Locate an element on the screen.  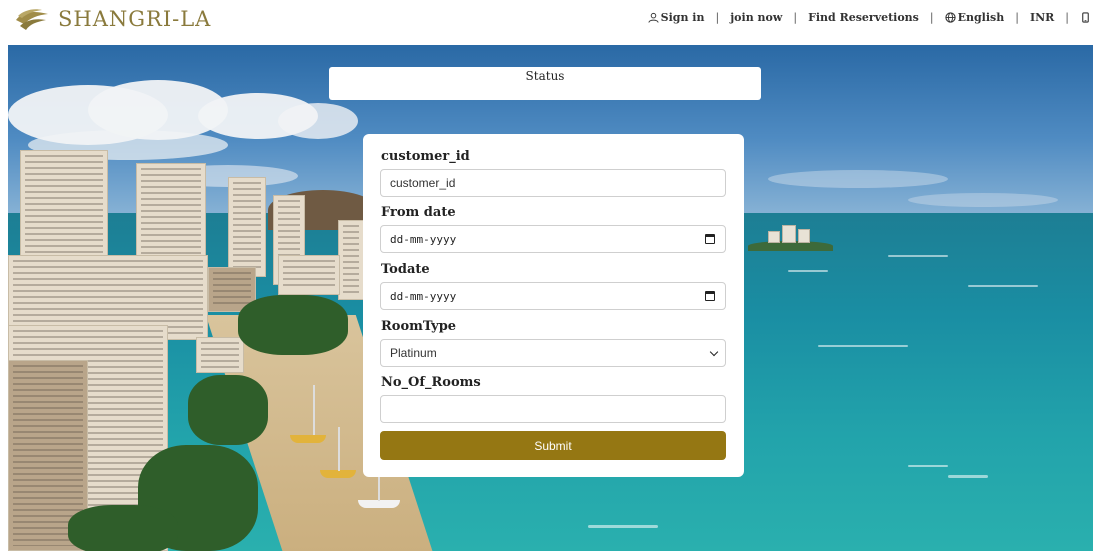
sign-in-label: Sign in is located at coordinates (682, 17).